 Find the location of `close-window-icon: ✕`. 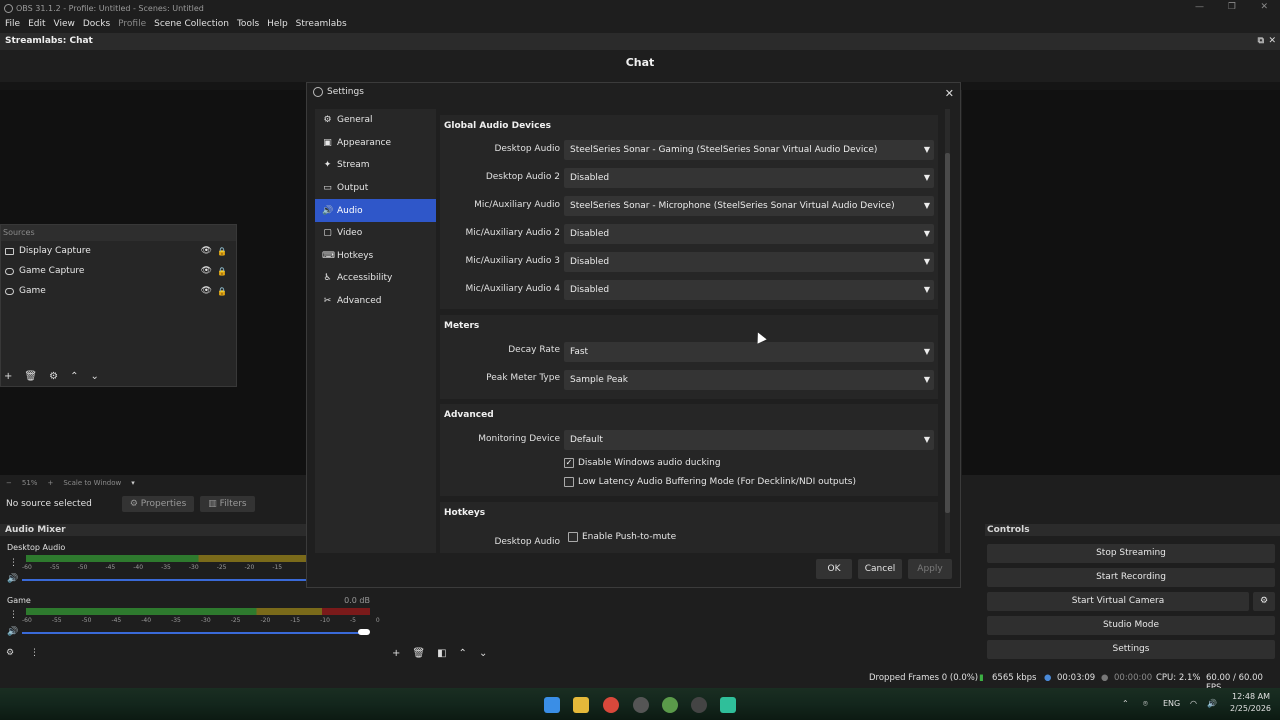

close-window-icon: ✕ is located at coordinates (1264, 7).